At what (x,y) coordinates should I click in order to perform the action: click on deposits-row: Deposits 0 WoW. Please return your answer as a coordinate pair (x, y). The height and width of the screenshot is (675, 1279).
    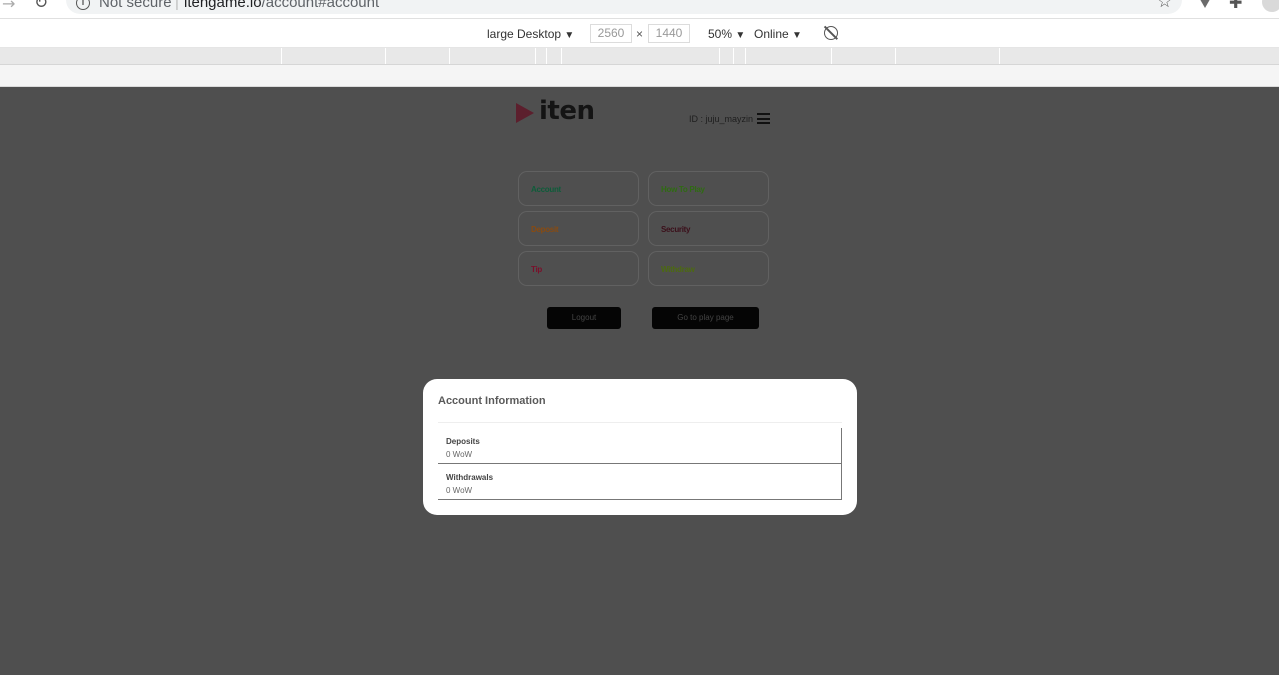
    Looking at the image, I should click on (640, 446).